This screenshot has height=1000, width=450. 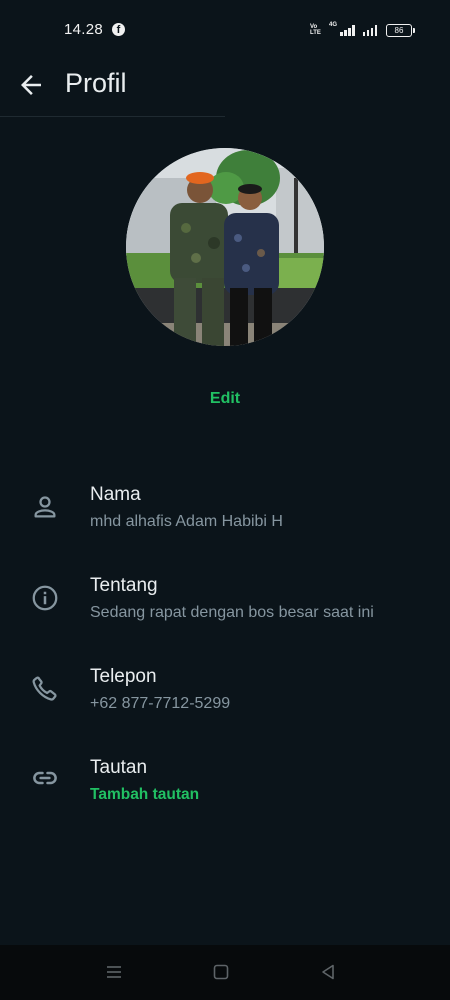 What do you see at coordinates (232, 612) in the screenshot?
I see `about-value: Sedang rapat dengan bos besar saat ini` at bounding box center [232, 612].